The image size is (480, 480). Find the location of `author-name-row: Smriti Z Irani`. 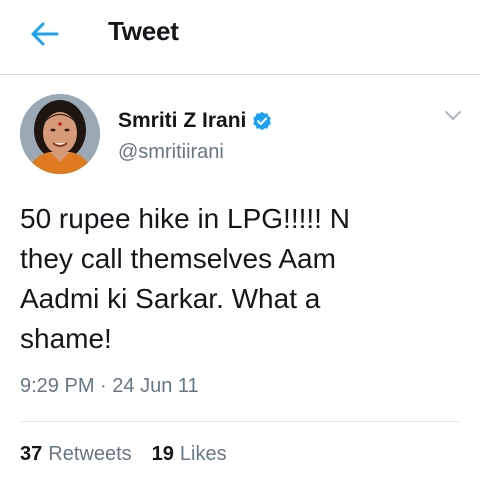

author-name-row: Smriti Z Irani is located at coordinates (195, 121).